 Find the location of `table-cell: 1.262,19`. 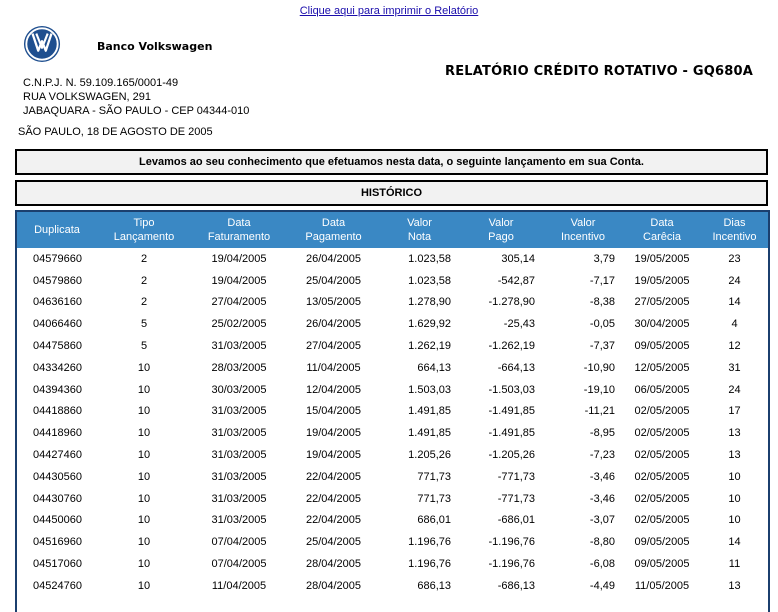

table-cell: 1.262,19 is located at coordinates (429, 346).